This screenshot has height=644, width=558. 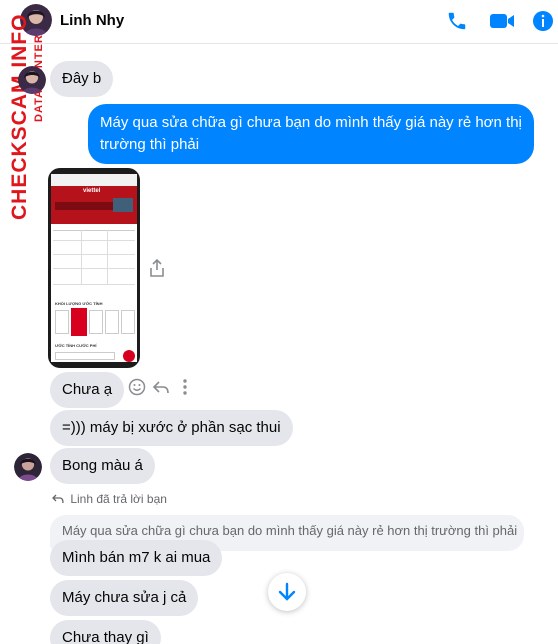 I want to click on react-emoji-icon, so click(x=137, y=387).